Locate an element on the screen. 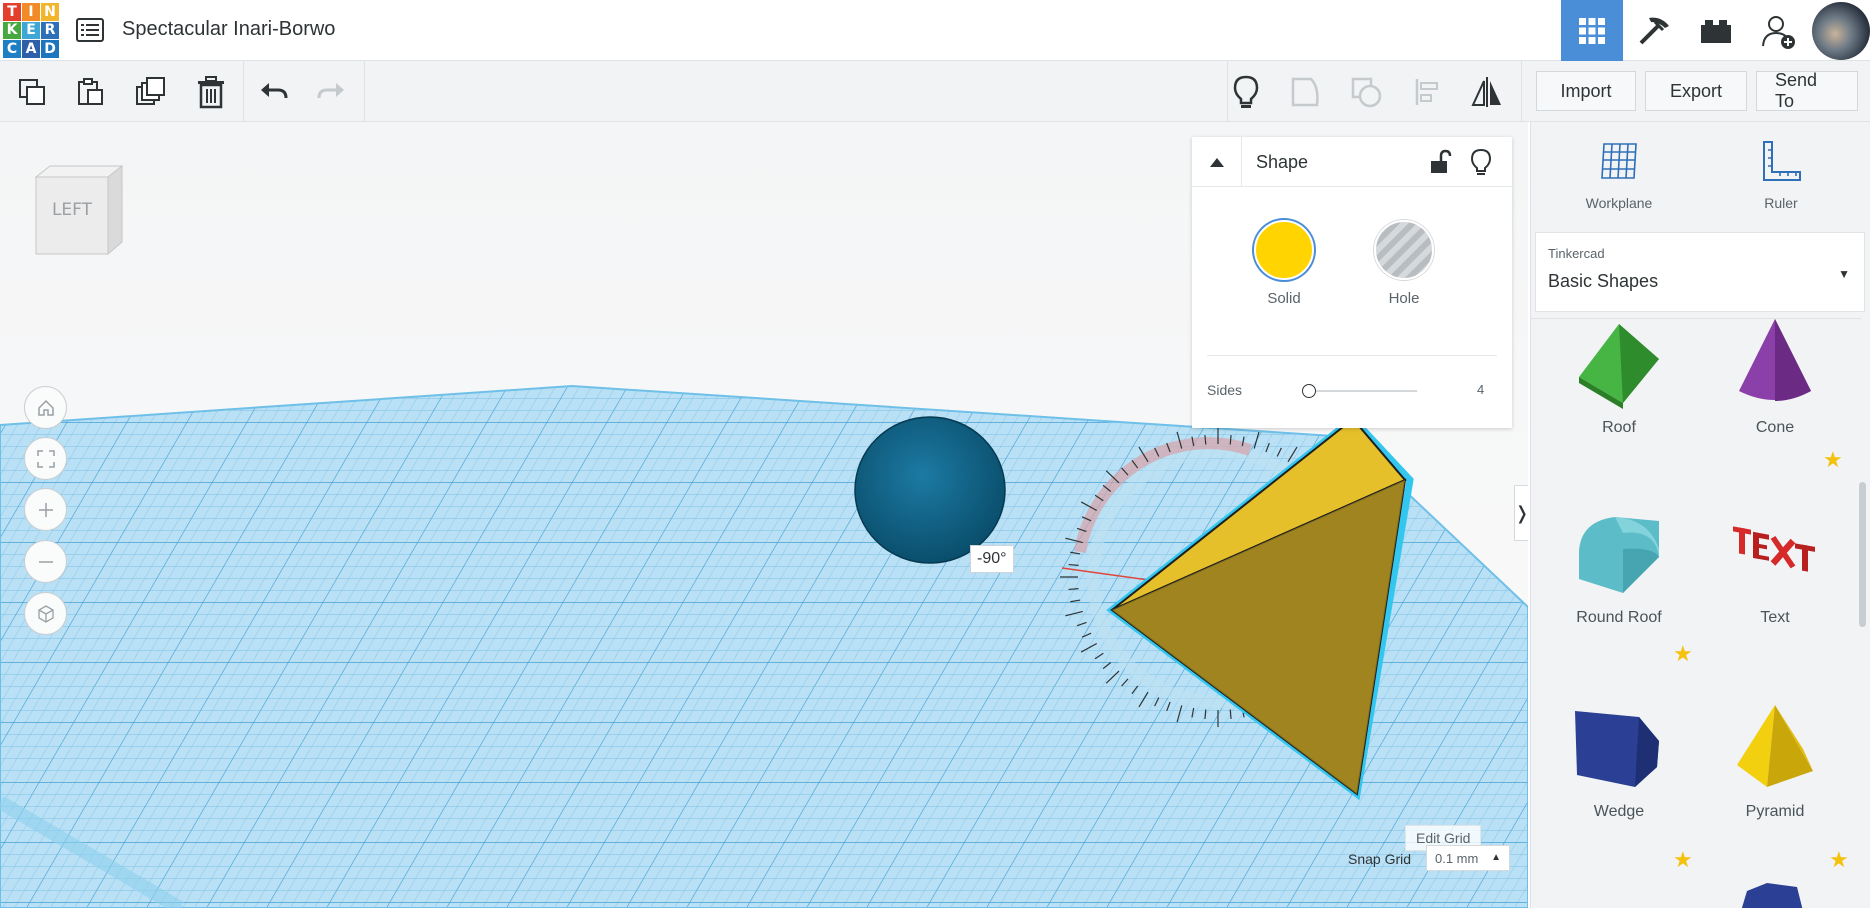 This screenshot has width=1870, height=908. logo-letter: D is located at coordinates (50, 49).